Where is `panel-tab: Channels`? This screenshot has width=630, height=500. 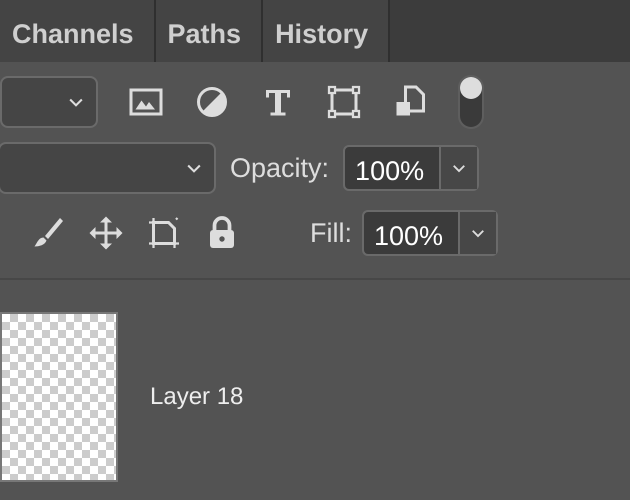 panel-tab: Channels is located at coordinates (78, 31).